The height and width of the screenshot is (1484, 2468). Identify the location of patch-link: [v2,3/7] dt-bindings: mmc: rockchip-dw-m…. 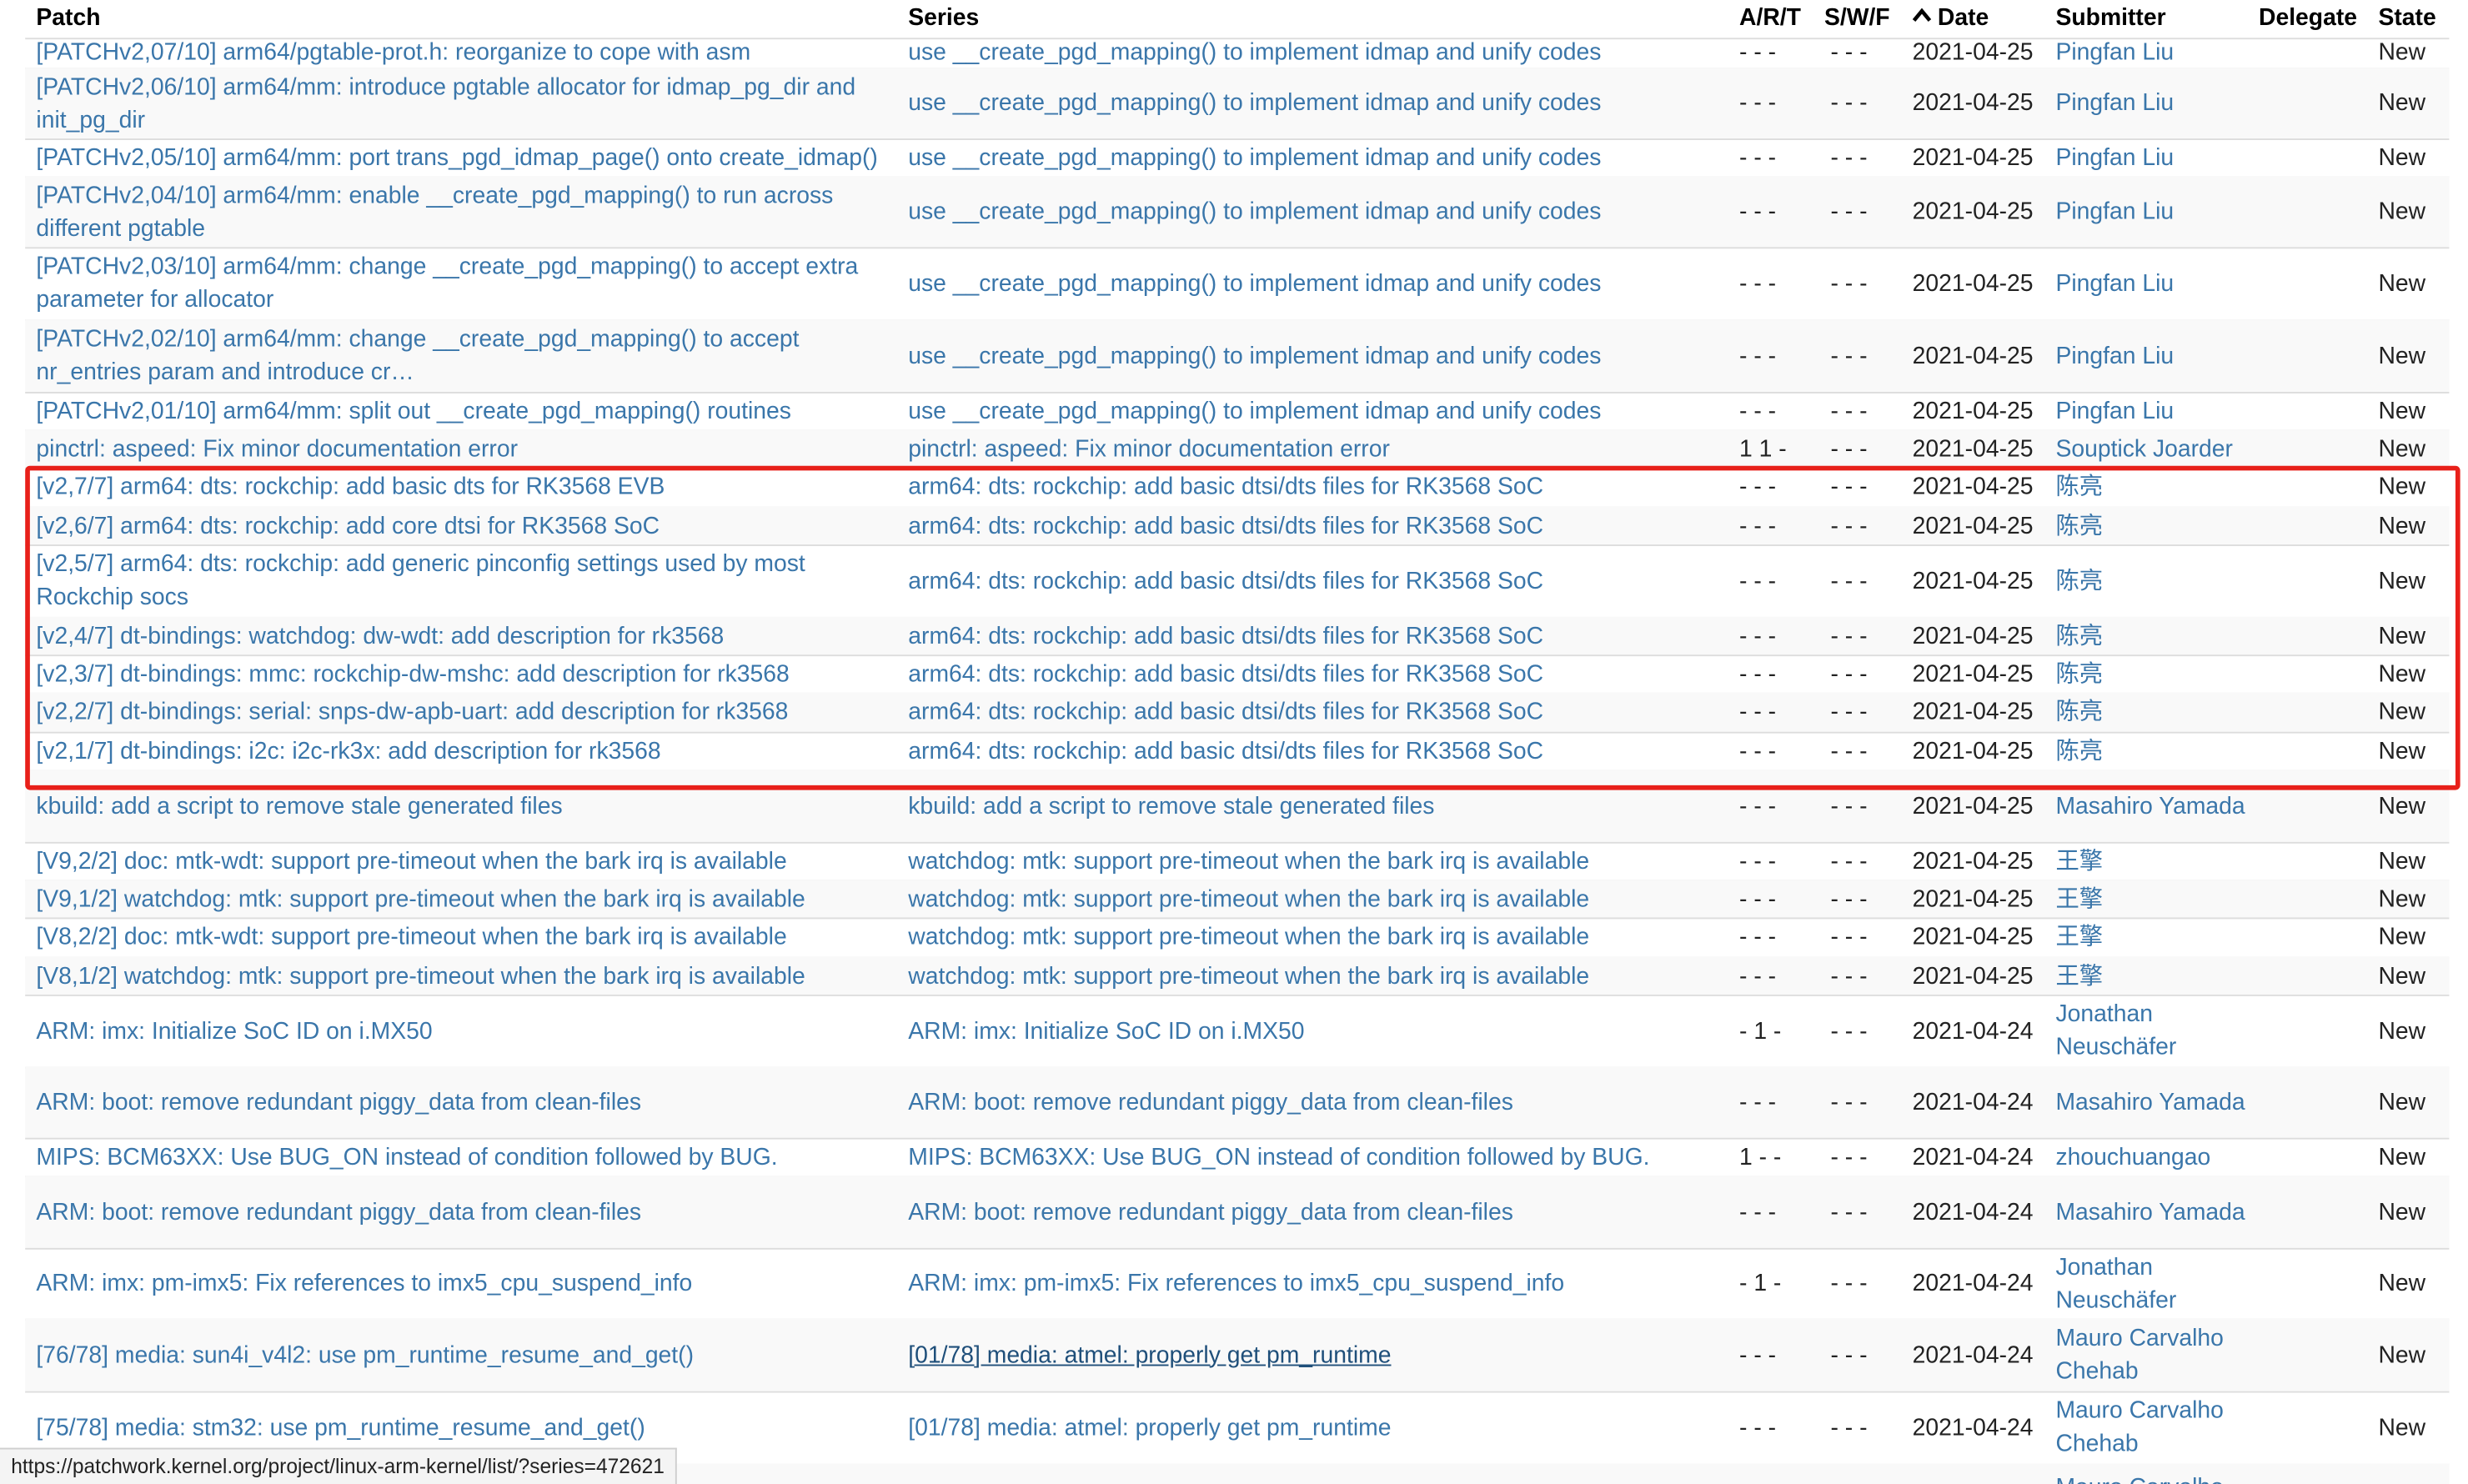
(412, 673).